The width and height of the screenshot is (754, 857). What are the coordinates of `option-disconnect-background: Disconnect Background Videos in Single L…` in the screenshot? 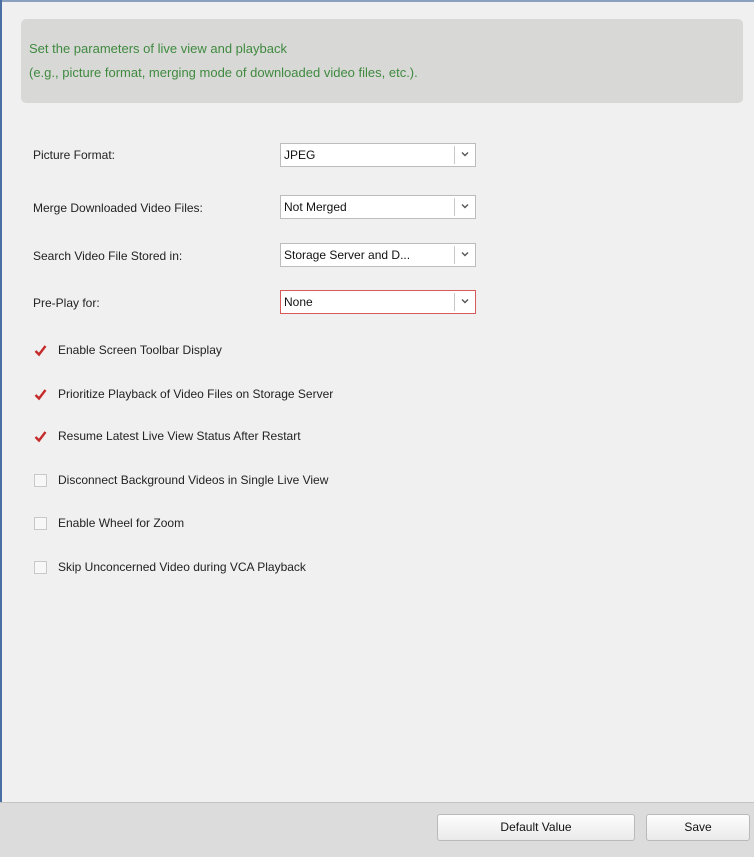 It's located at (181, 480).